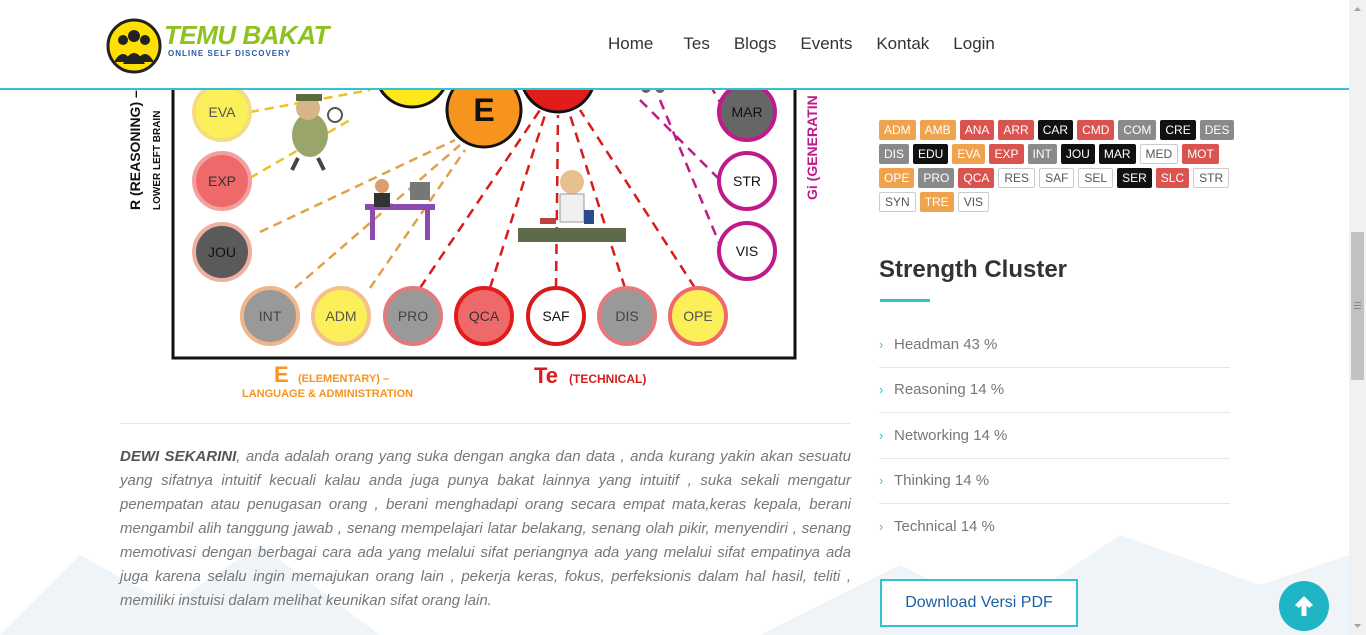  What do you see at coordinates (483, 110) in the screenshot?
I see `circle-center-letter: E` at bounding box center [483, 110].